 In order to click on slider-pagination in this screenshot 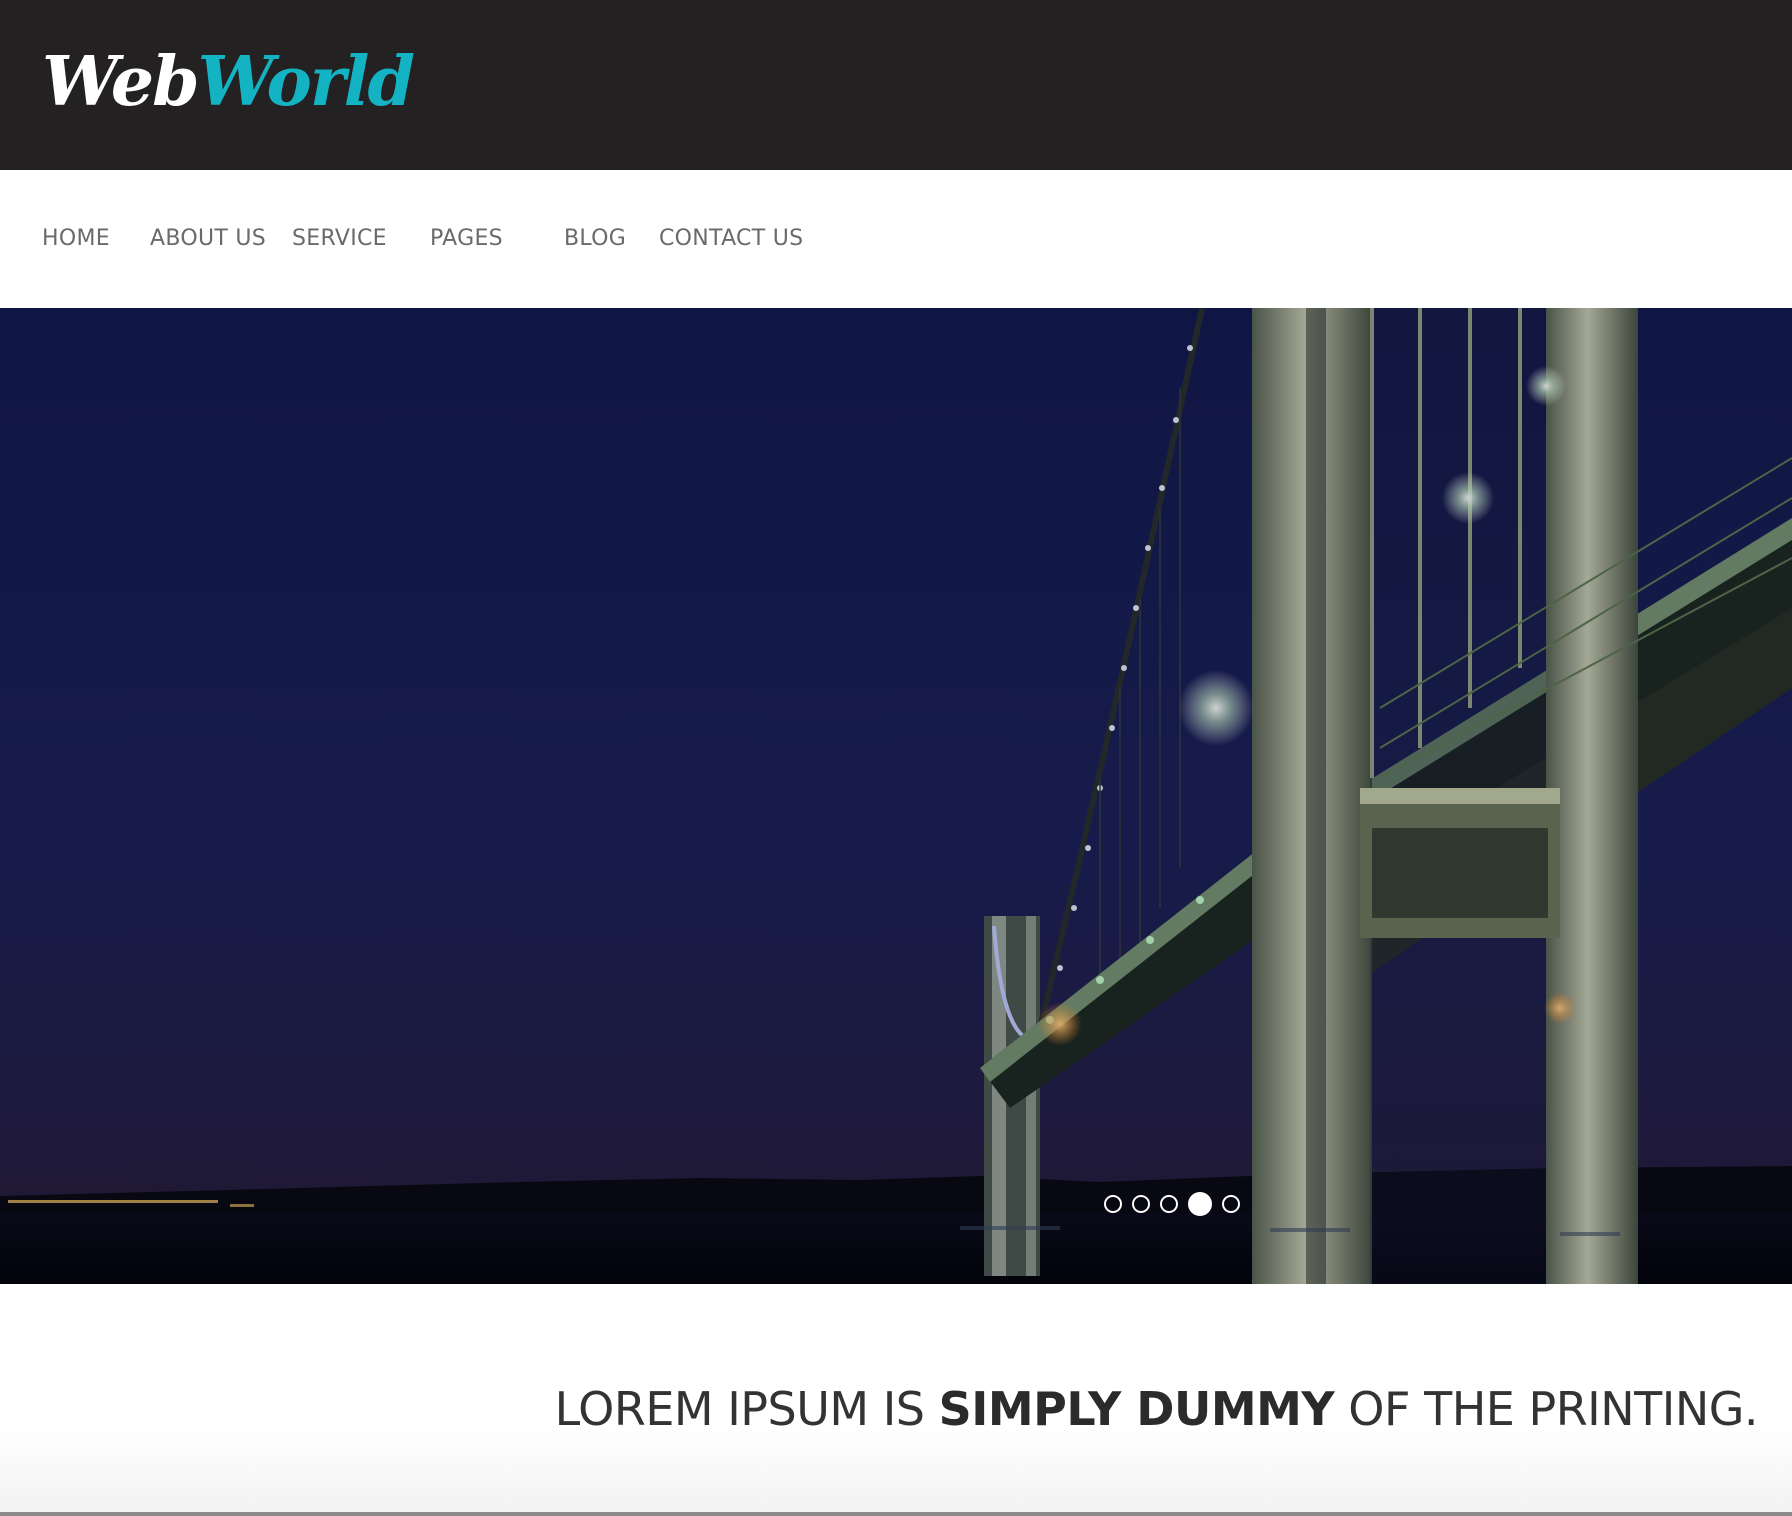, I will do `click(1172, 1204)`.